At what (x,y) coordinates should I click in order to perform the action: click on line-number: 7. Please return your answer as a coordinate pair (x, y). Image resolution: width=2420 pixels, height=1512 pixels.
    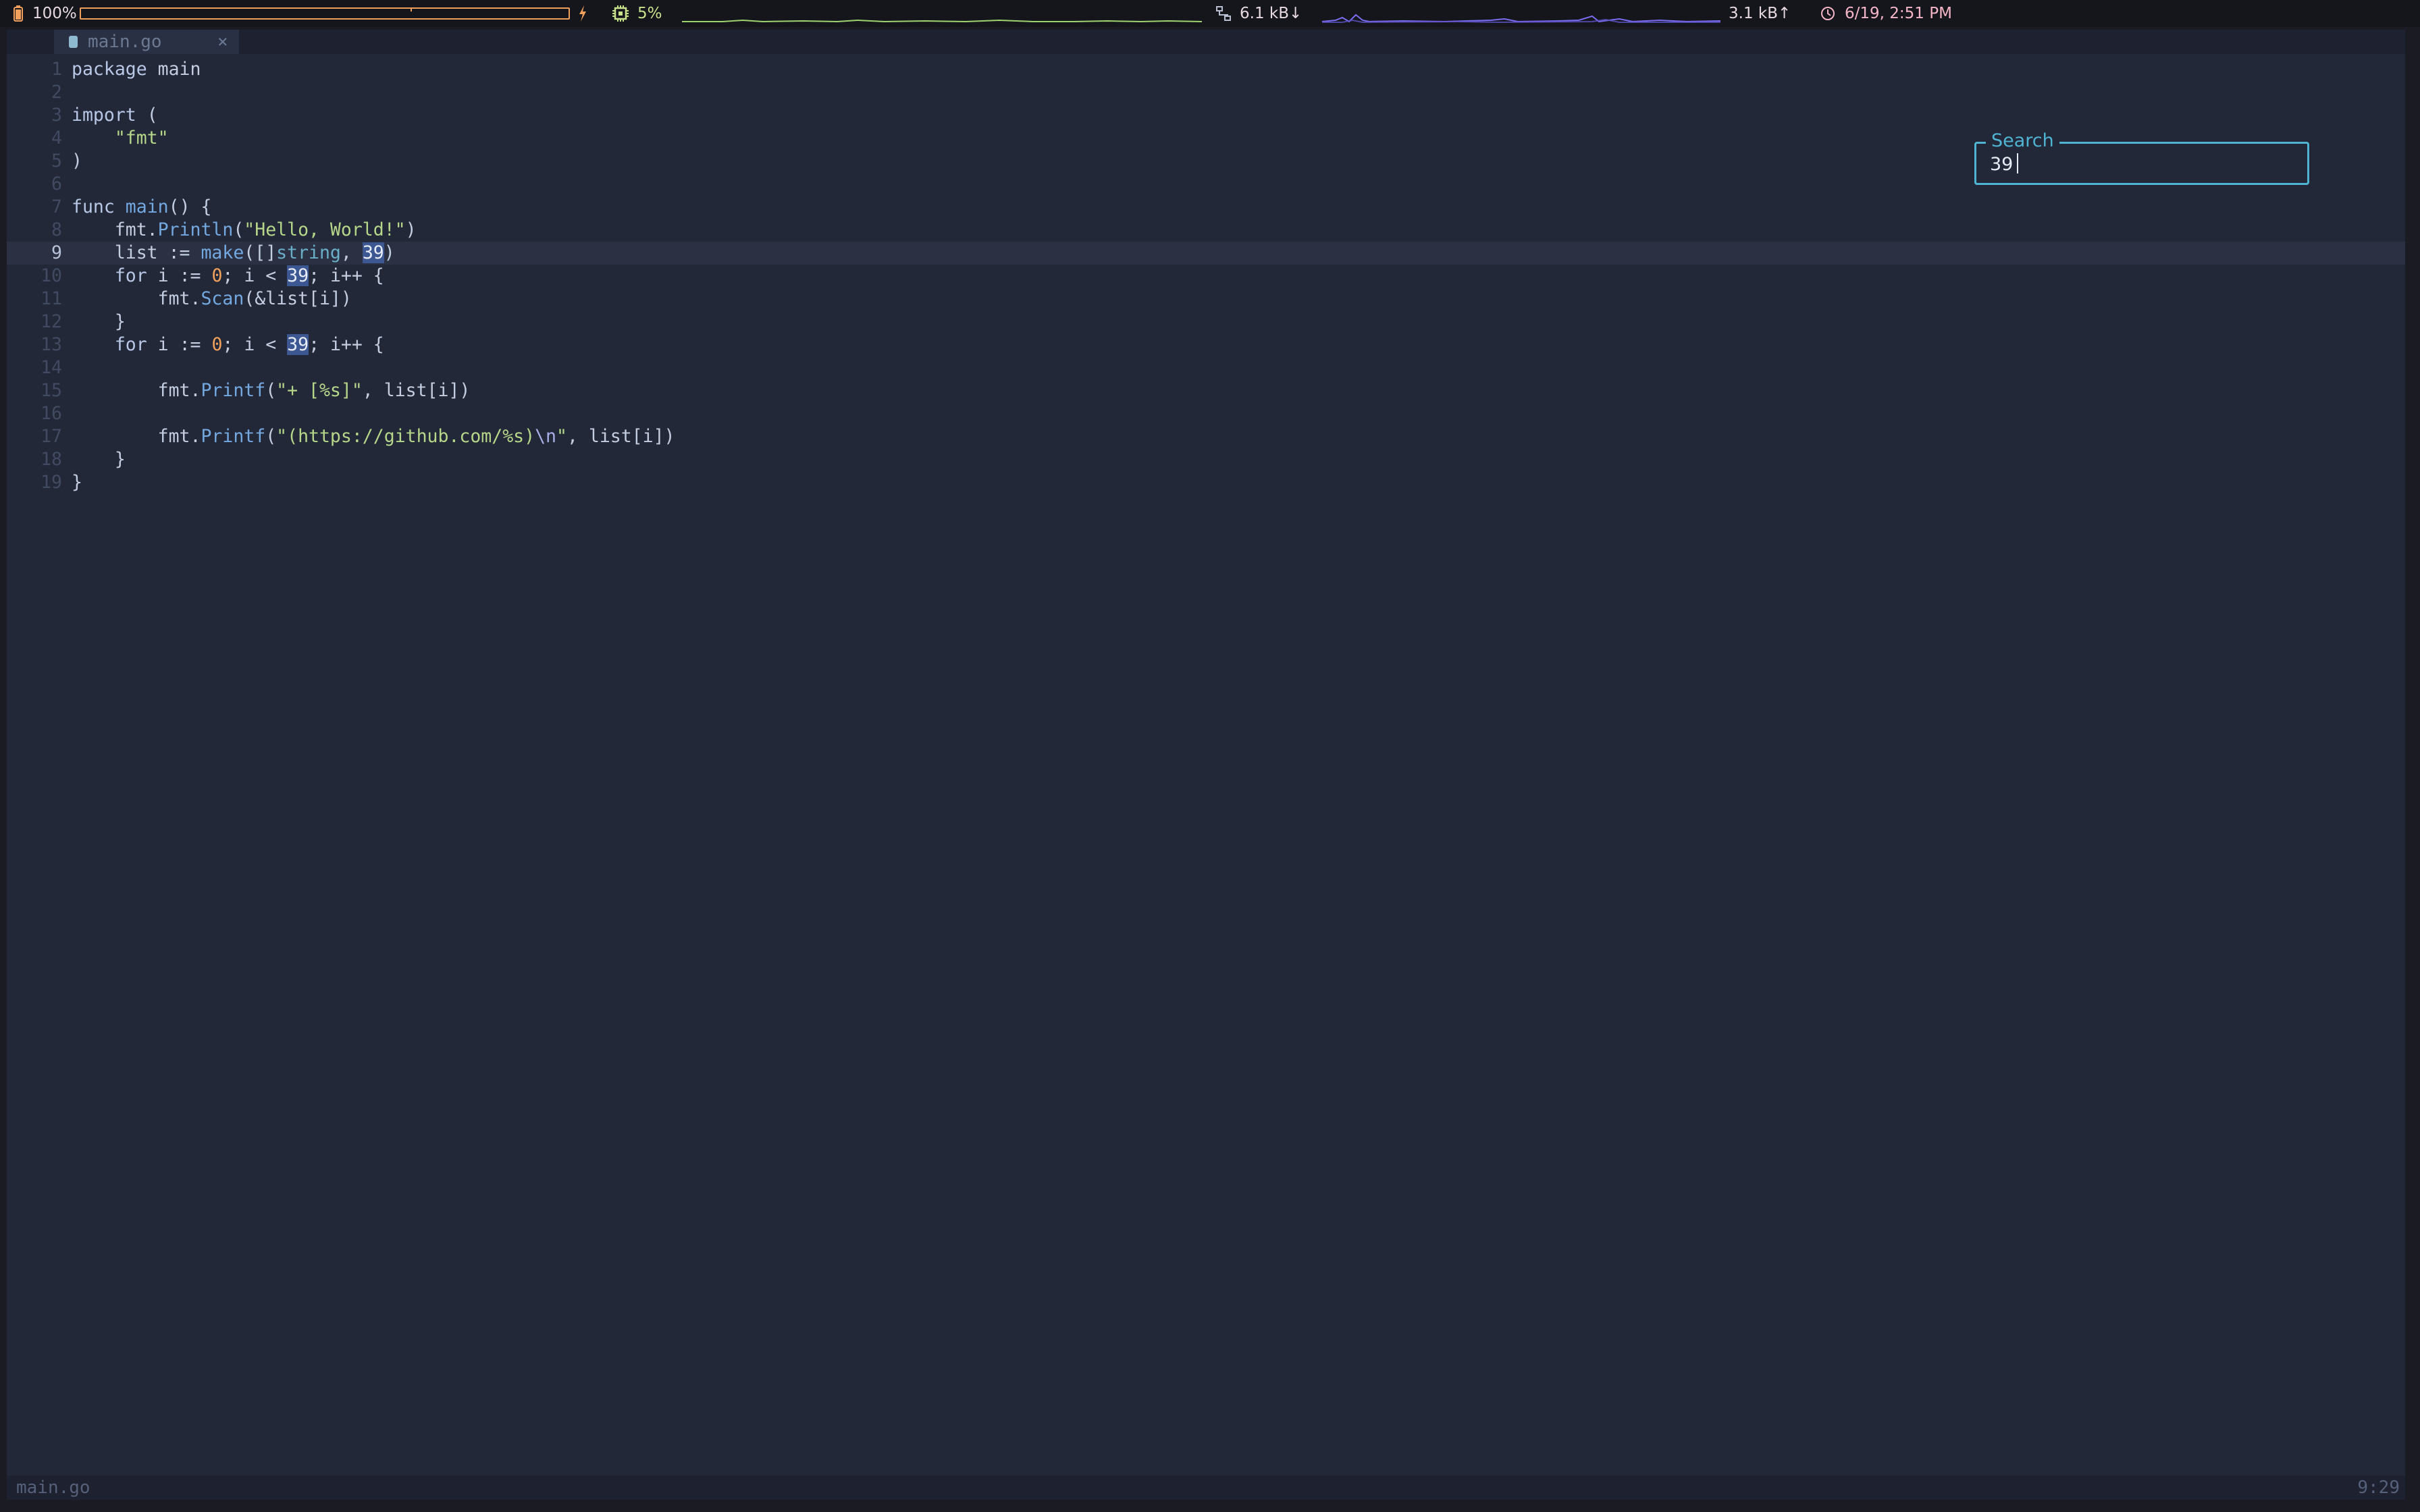
    Looking at the image, I should click on (56, 206).